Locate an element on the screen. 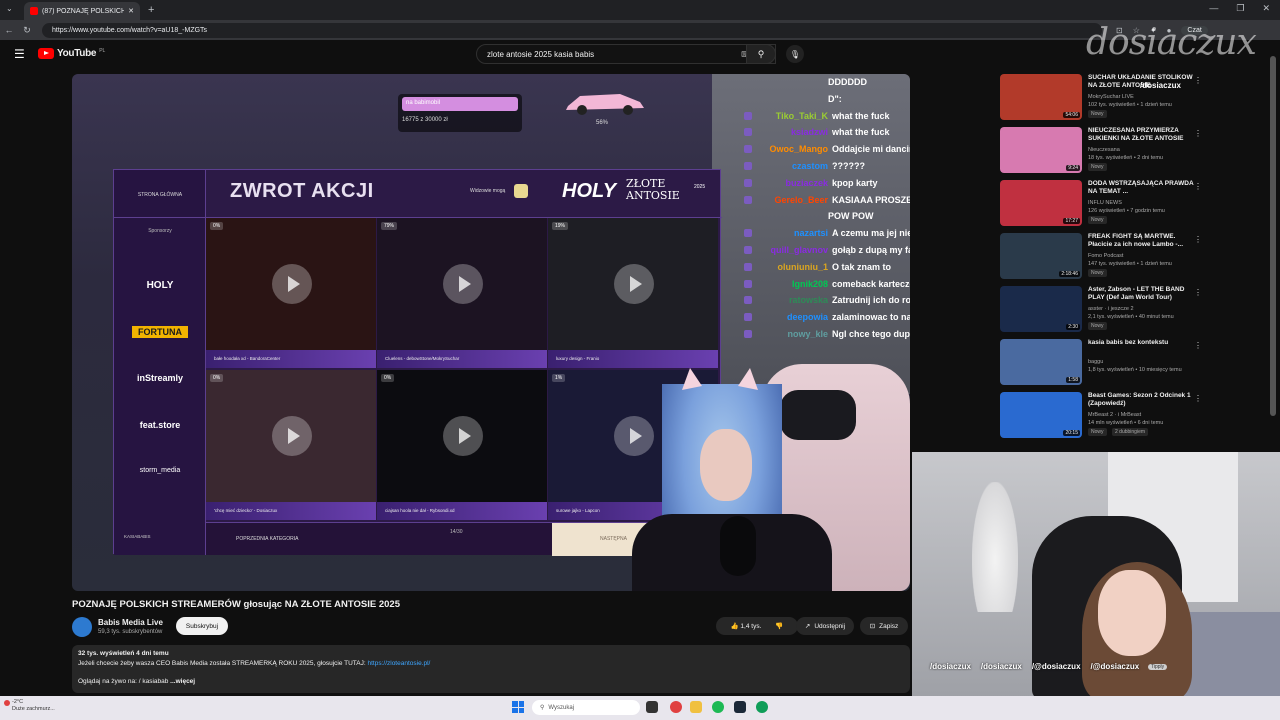  channel-avatar is located at coordinates (82, 627).